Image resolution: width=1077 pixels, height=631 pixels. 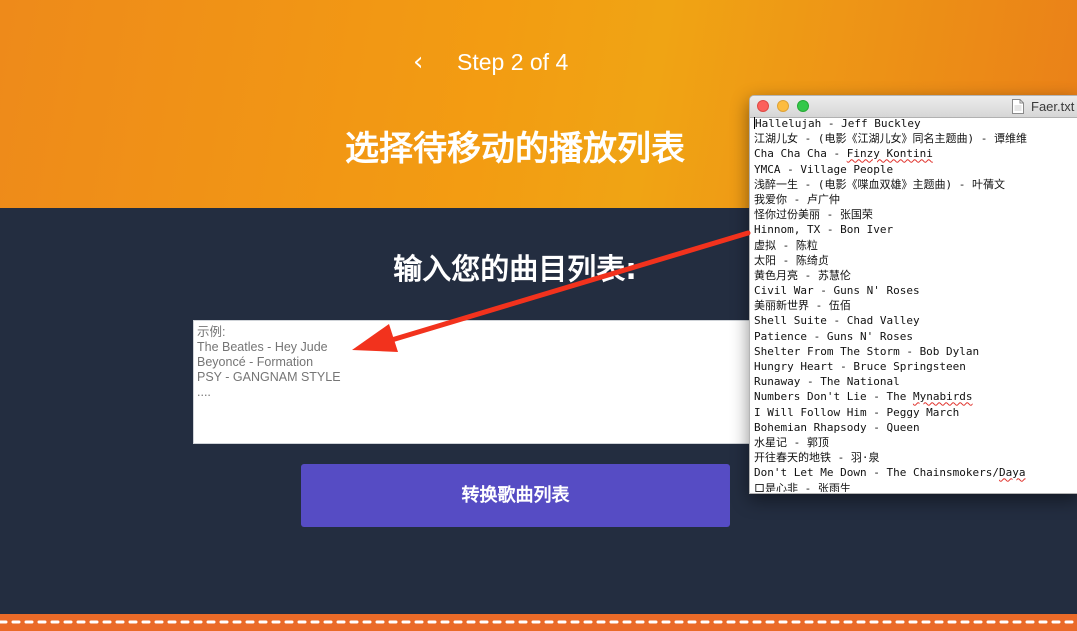 I want to click on footer-dotted-line, so click(x=538, y=622).